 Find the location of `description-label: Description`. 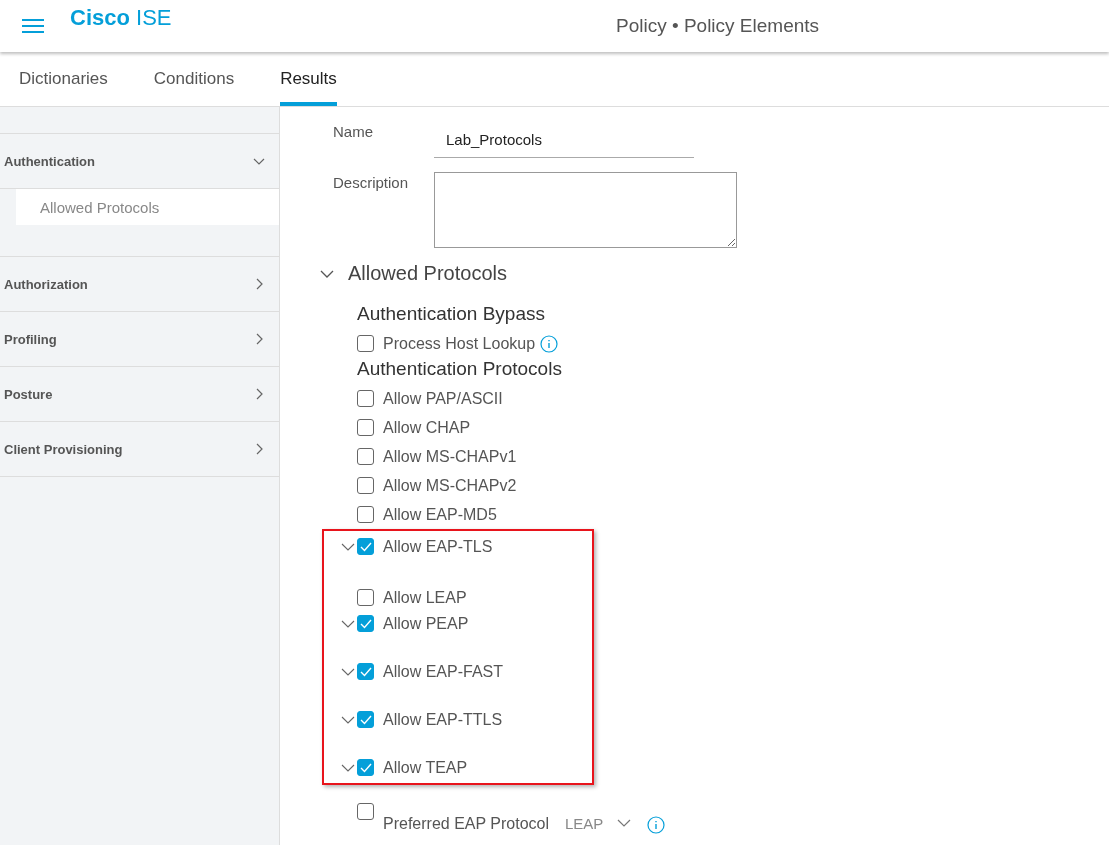

description-label: Description is located at coordinates (371, 183).